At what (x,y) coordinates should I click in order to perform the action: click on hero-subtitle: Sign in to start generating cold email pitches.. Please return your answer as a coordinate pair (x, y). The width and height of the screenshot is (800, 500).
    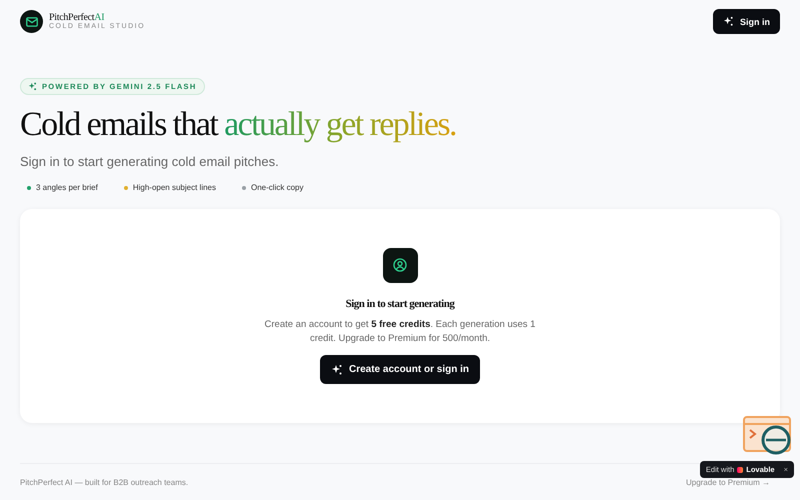
    Looking at the image, I should click on (150, 162).